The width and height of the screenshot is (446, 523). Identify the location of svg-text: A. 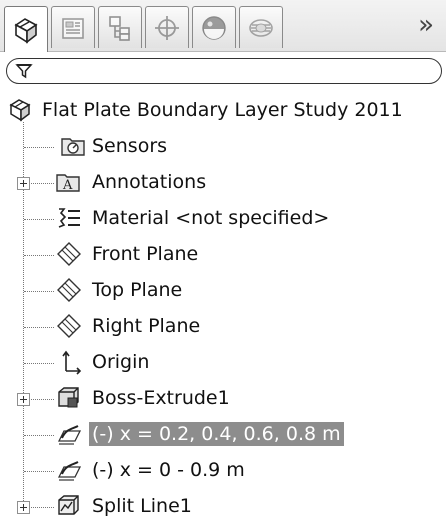
(67, 185).